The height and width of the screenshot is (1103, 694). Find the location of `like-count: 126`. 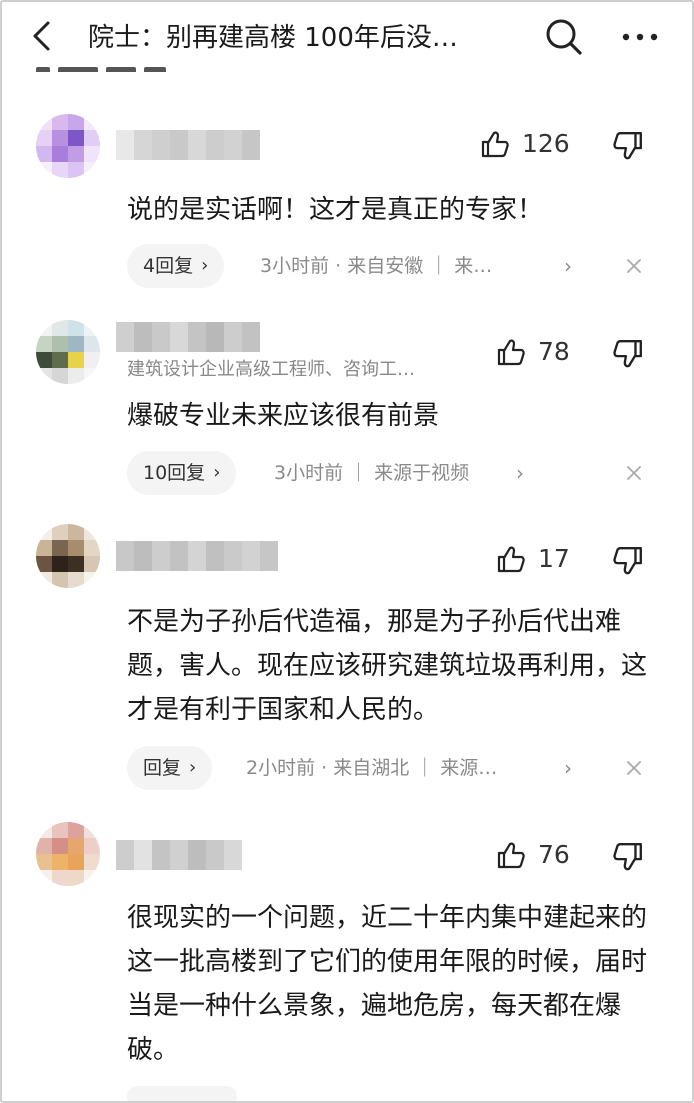

like-count: 126 is located at coordinates (546, 143).